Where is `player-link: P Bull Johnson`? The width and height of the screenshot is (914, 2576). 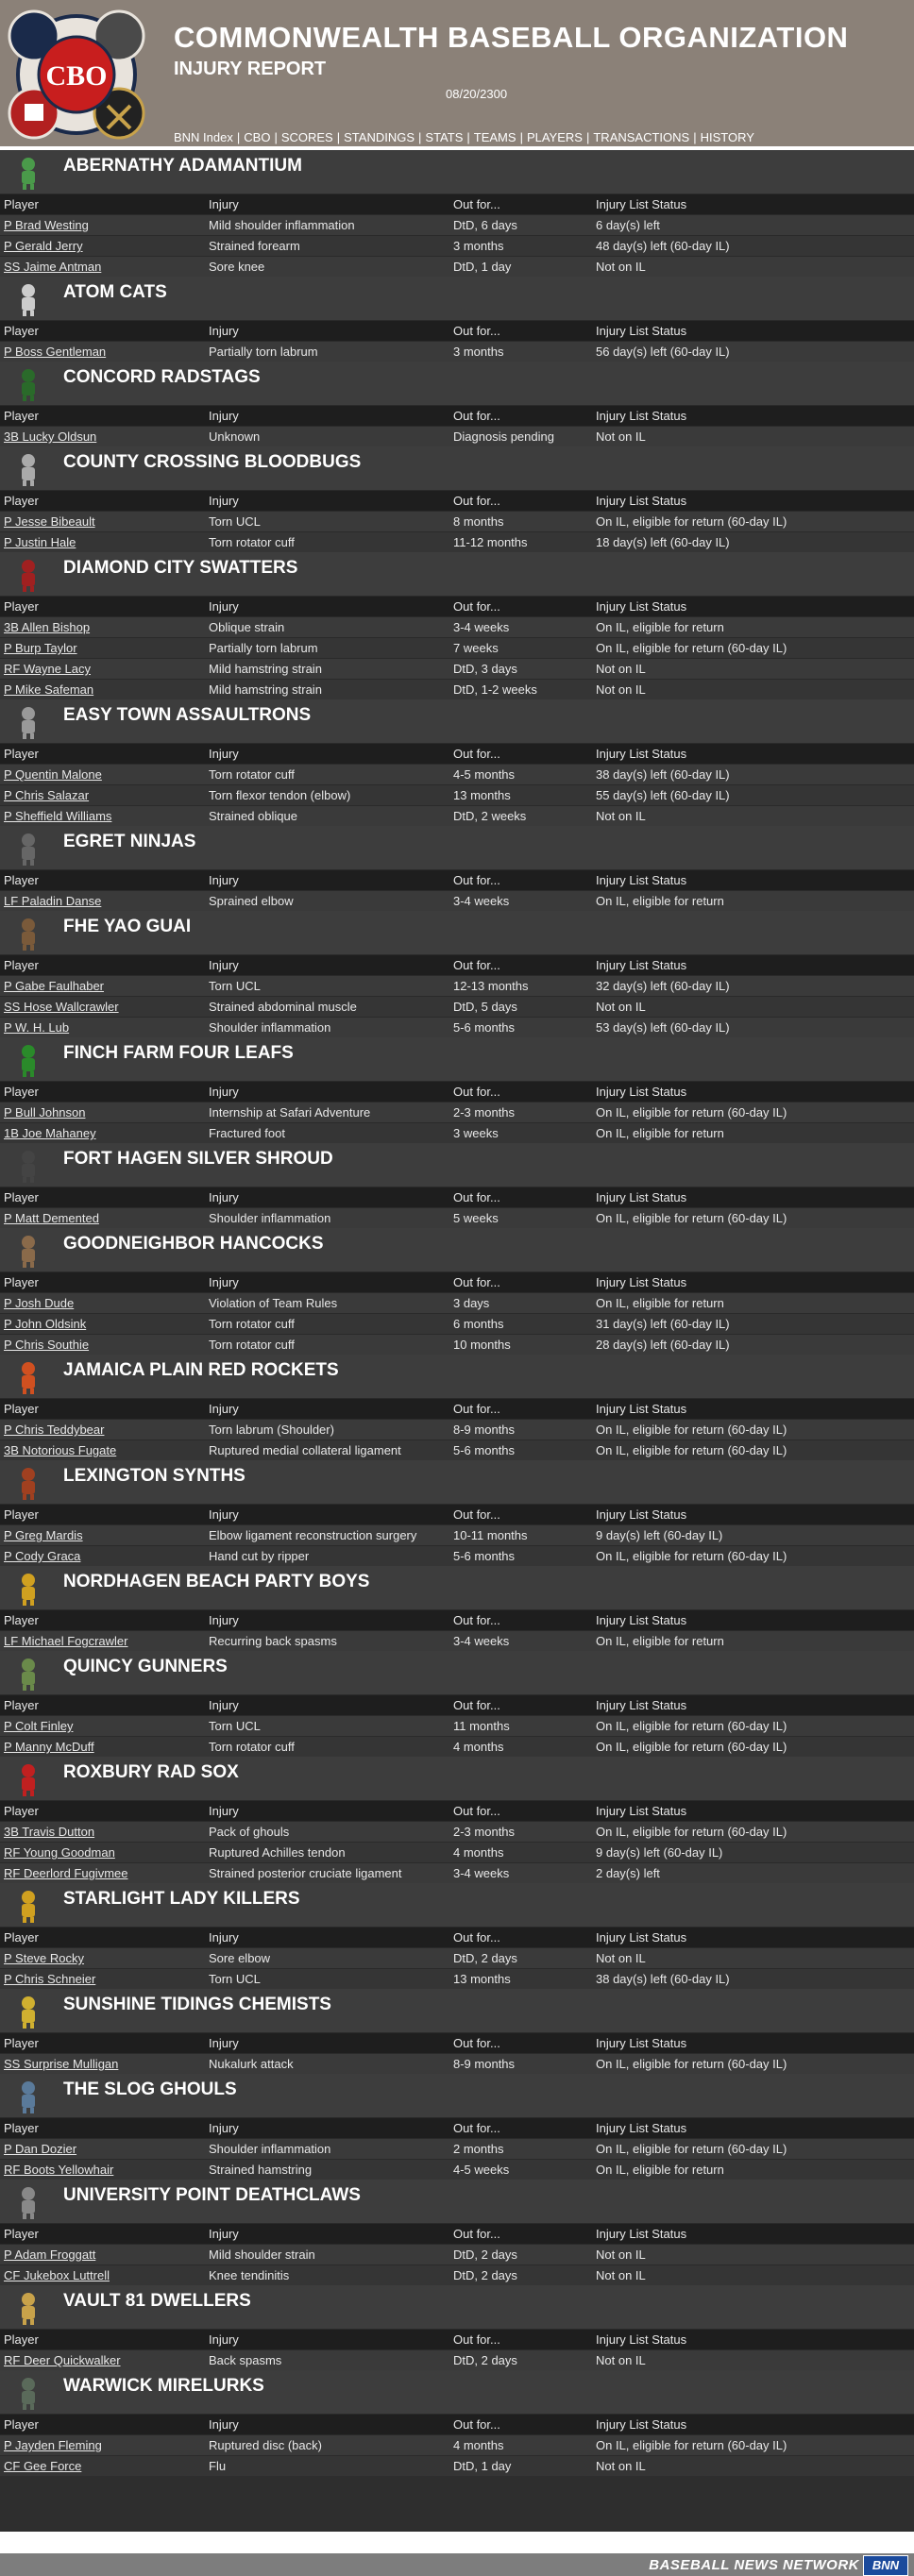 player-link: P Bull Johnson is located at coordinates (45, 1112).